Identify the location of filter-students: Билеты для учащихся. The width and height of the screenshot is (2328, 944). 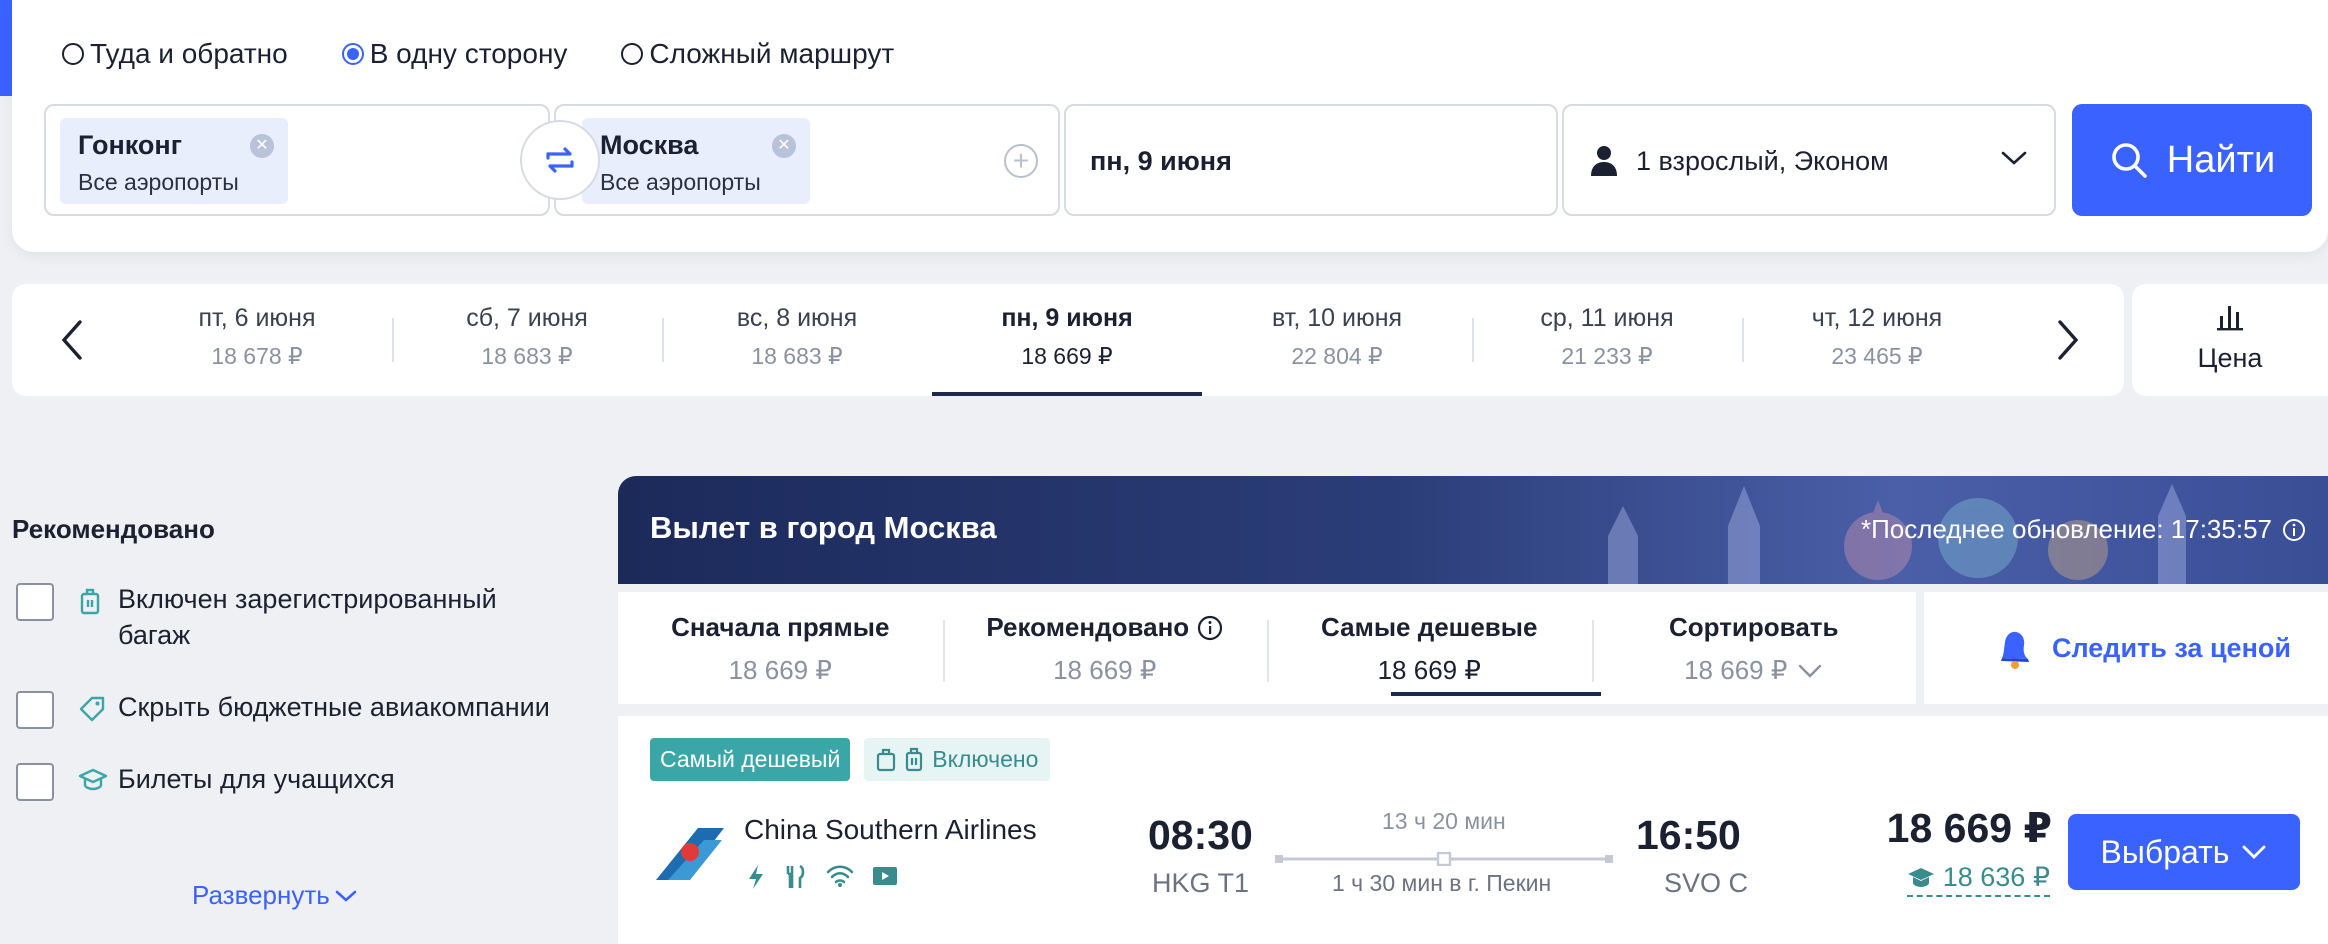
(292, 781).